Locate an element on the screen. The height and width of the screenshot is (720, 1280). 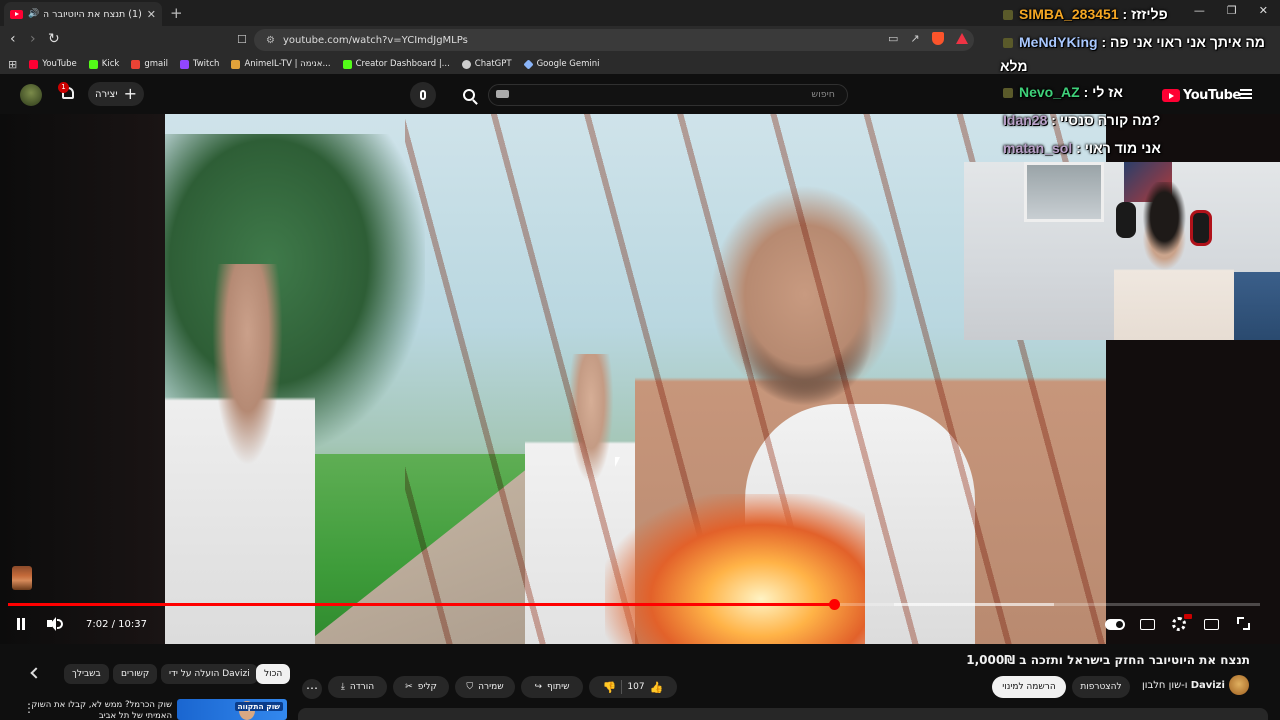
dislike-icon: 👎 is located at coordinates (610, 687).